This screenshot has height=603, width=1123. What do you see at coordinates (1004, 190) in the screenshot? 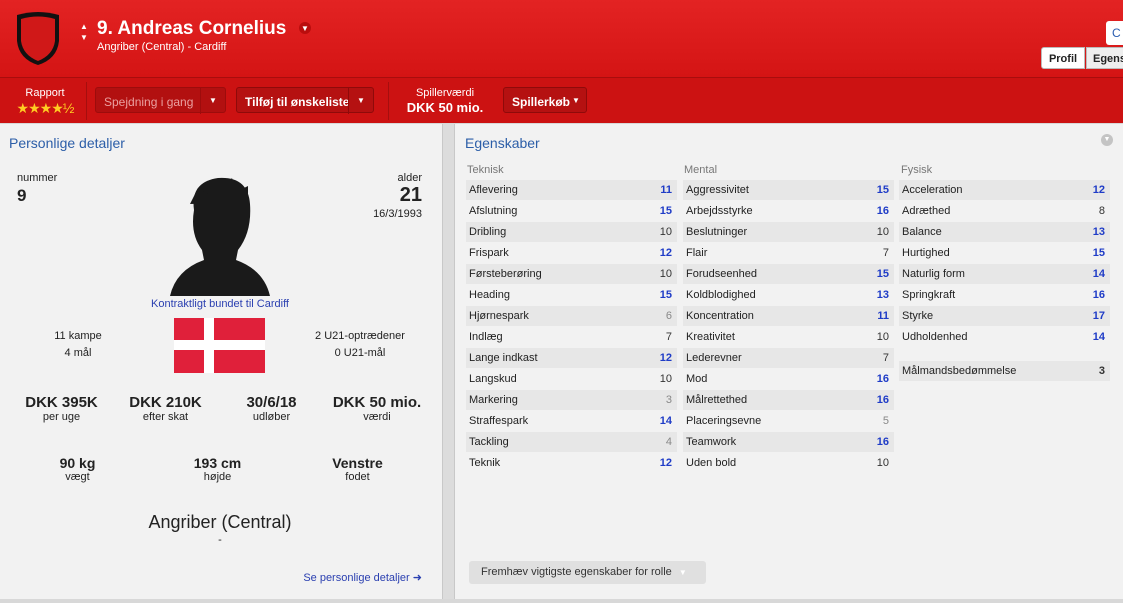
I see `attribute-row: Acceleration 12` at bounding box center [1004, 190].